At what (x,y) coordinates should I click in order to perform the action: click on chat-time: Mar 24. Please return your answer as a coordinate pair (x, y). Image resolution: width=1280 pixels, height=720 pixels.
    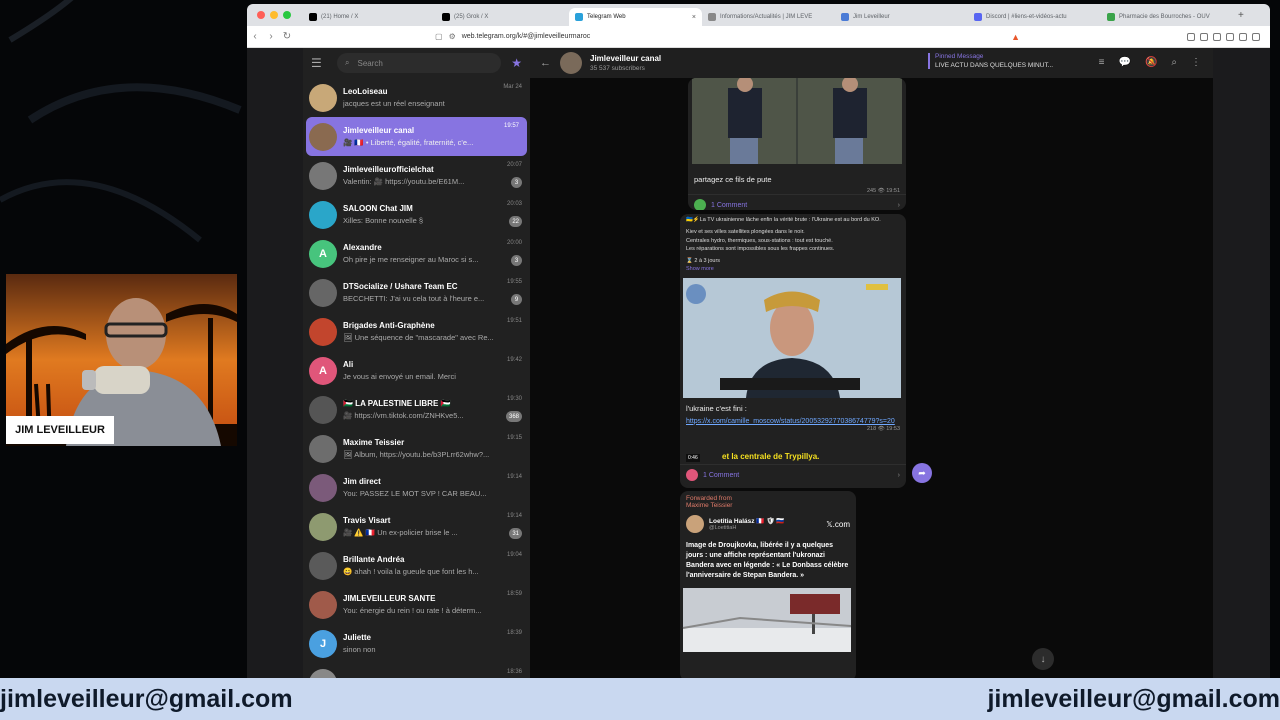
    Looking at the image, I should click on (512, 87).